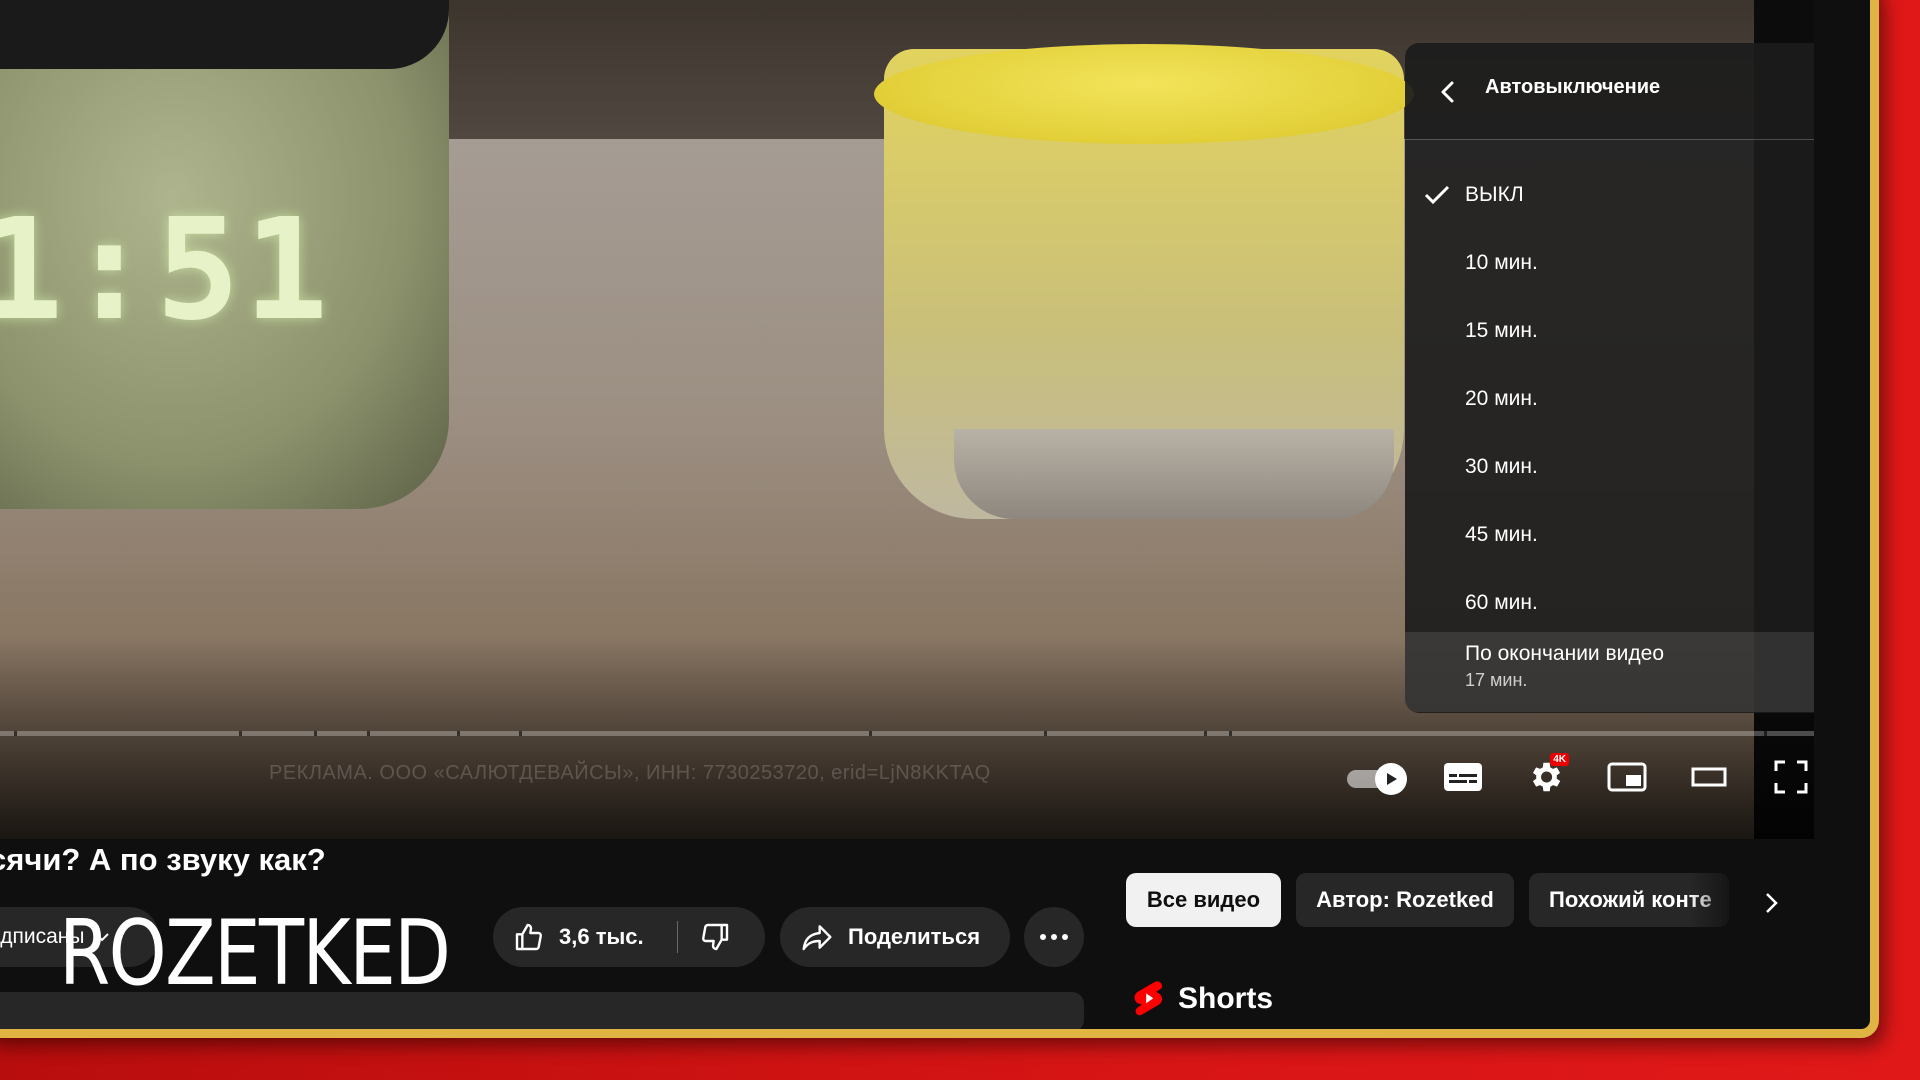 The image size is (1920, 1080). I want to click on video-title: сячи? А по звуку как?, so click(163, 859).